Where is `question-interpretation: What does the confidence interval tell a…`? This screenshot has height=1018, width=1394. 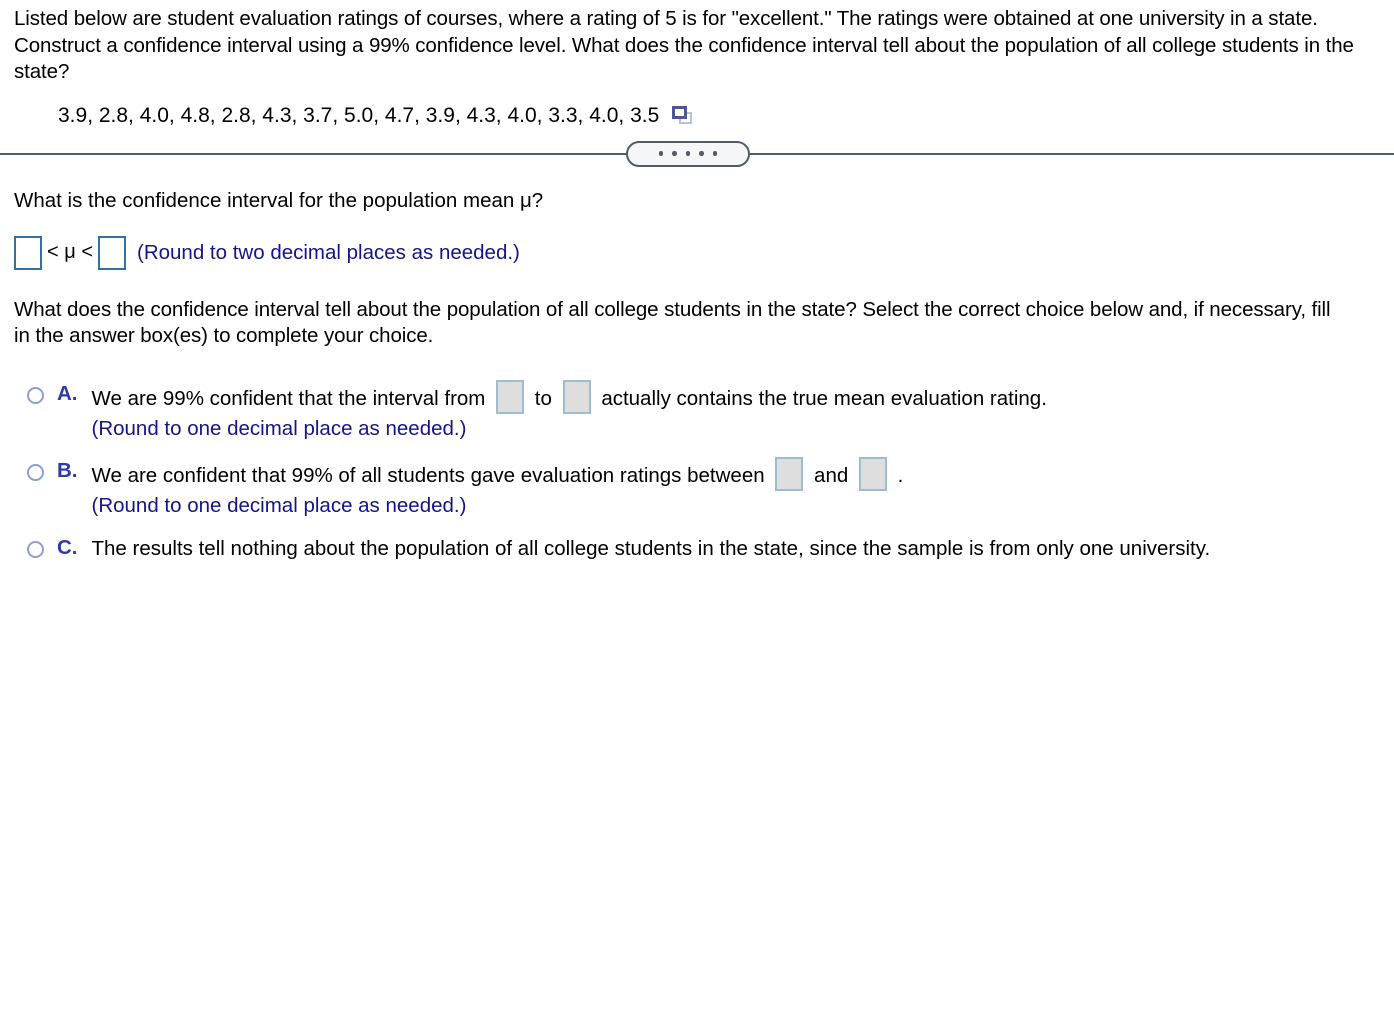
question-interpretation: What does the confidence interval tell a… is located at coordinates (672, 322).